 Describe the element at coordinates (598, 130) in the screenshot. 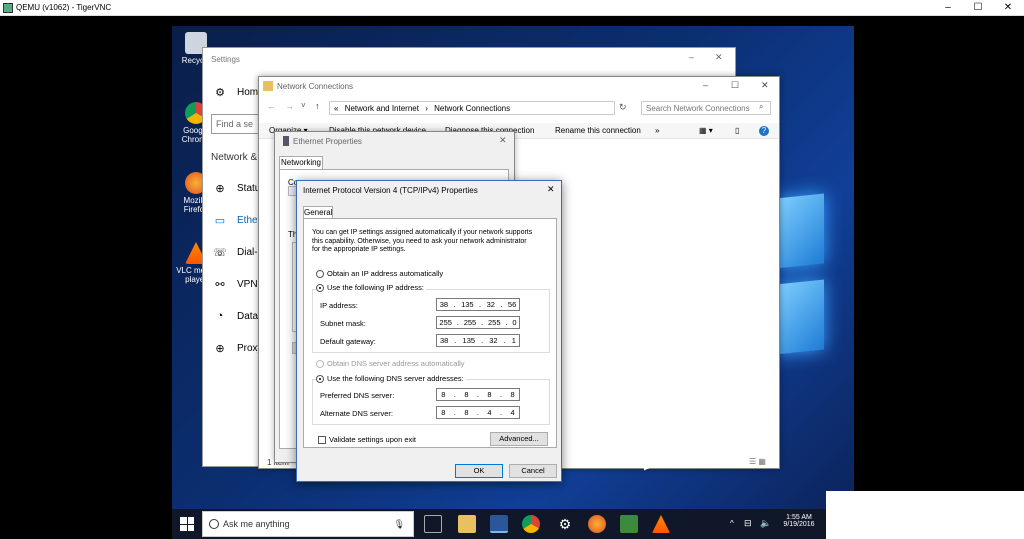

I see `rename-button: Rename this connection` at that location.